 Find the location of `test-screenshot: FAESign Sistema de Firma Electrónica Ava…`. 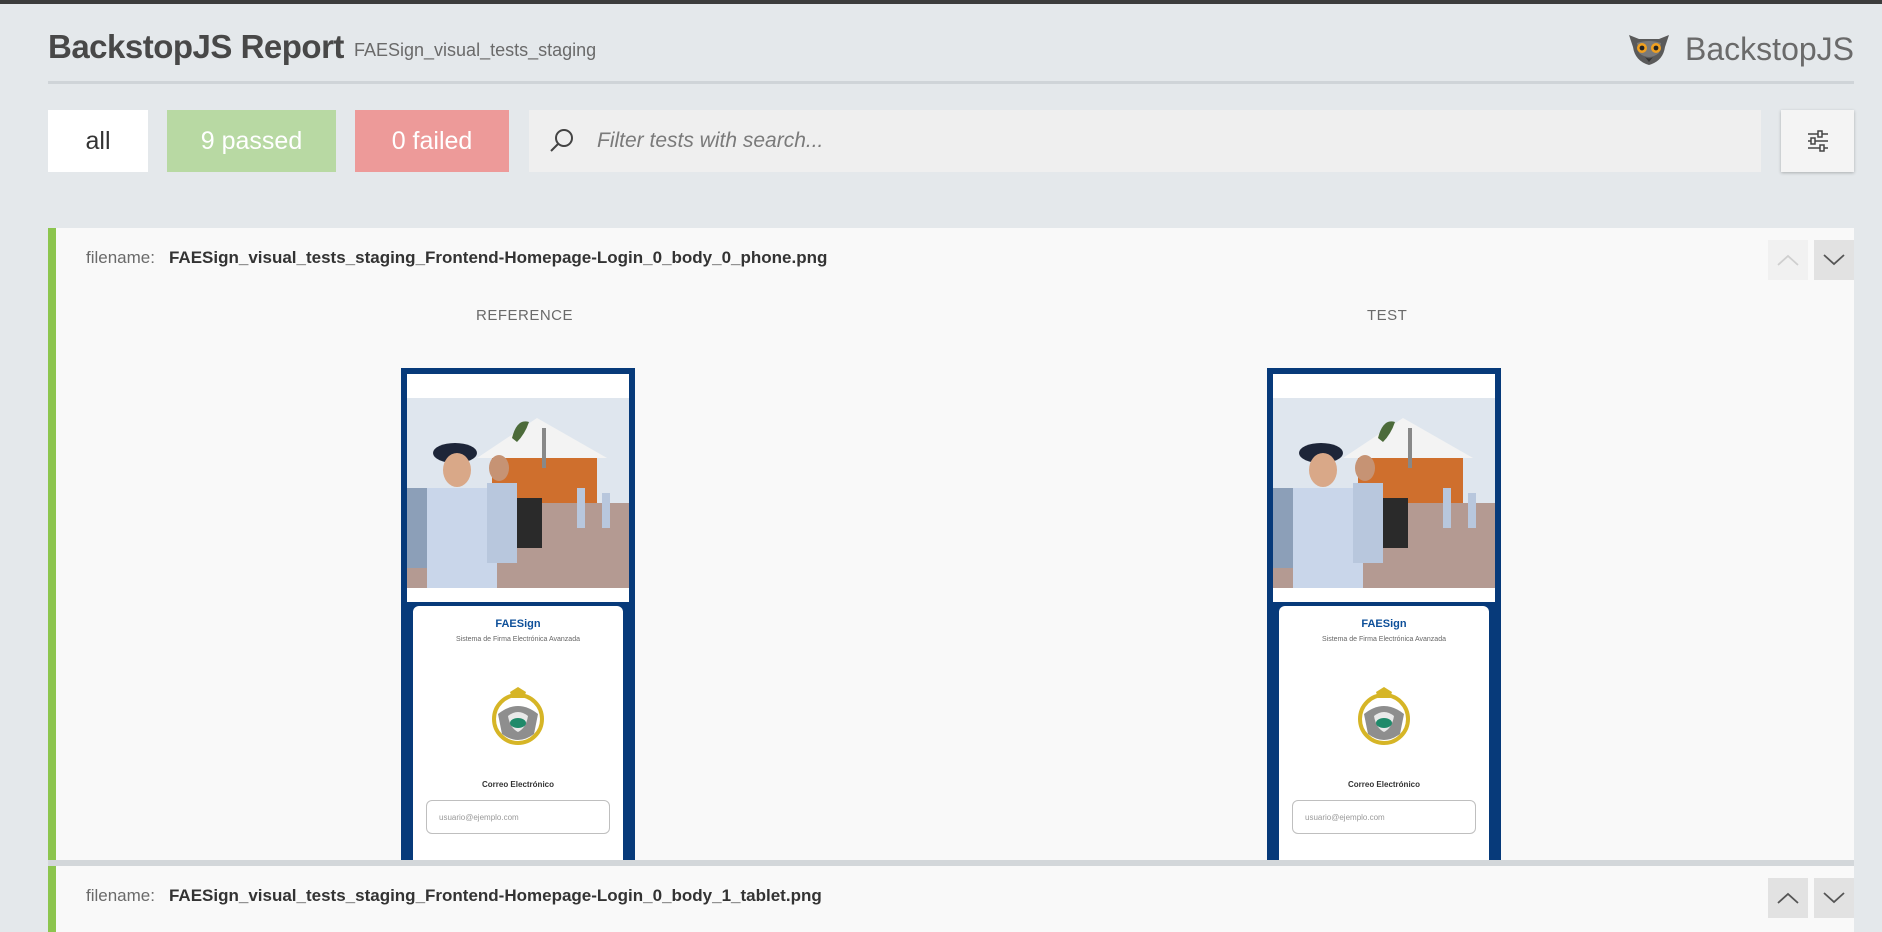

test-screenshot: FAESign Sistema de Firma Electrónica Ava… is located at coordinates (1384, 615).